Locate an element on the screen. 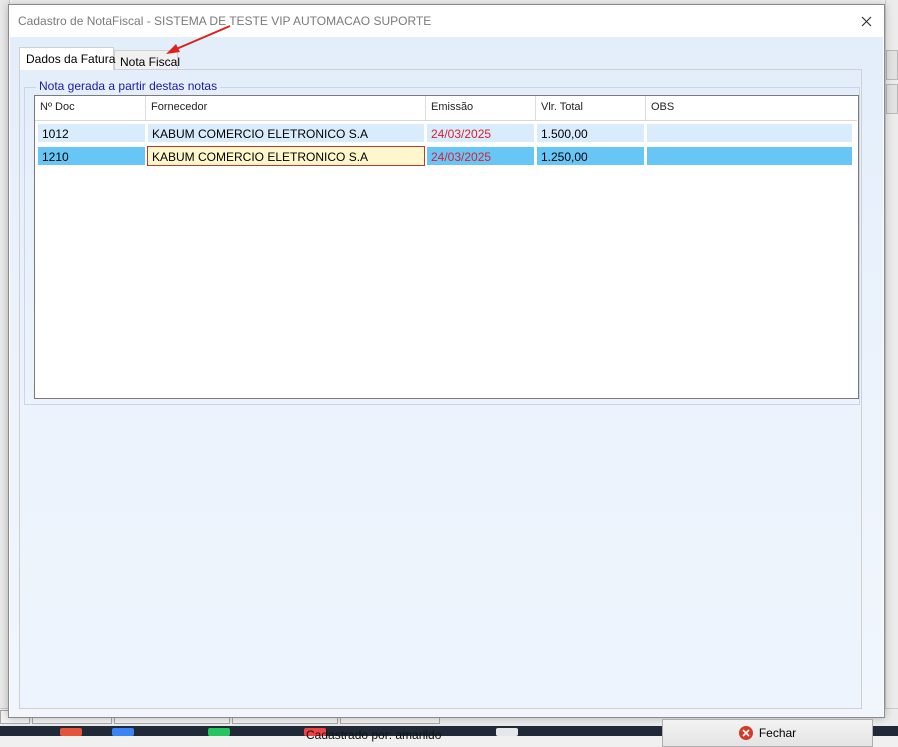  tab-label: Dados da Fatura is located at coordinates (71, 59).